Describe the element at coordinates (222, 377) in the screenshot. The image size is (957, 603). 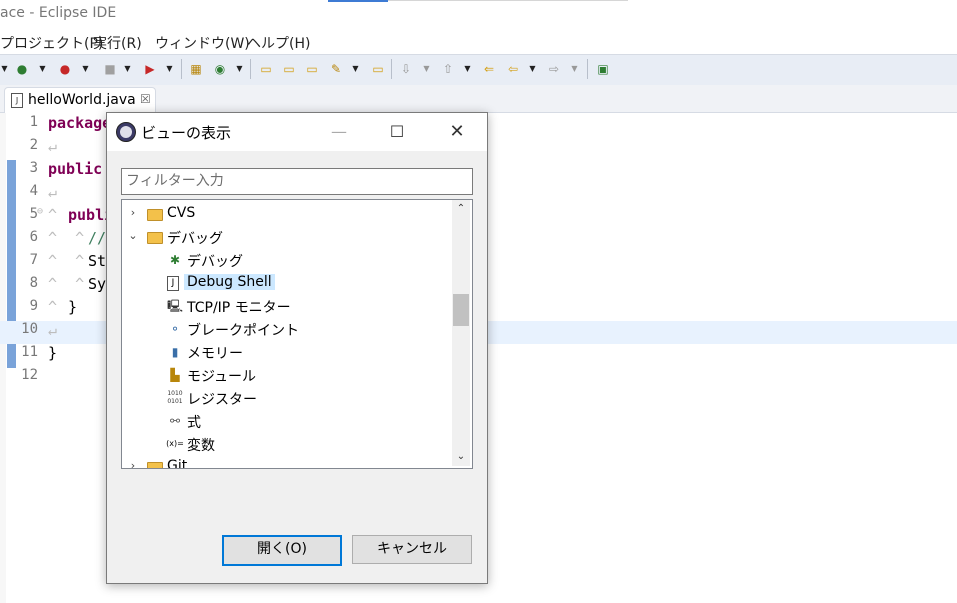
I see `tree-label: モジュール` at that location.